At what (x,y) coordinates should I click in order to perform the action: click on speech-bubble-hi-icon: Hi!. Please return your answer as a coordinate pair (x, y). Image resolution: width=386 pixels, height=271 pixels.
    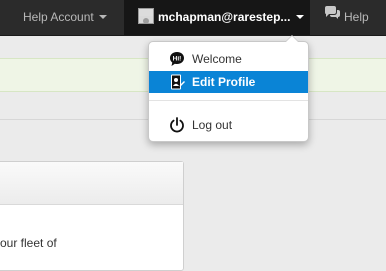
    Looking at the image, I should click on (177, 59).